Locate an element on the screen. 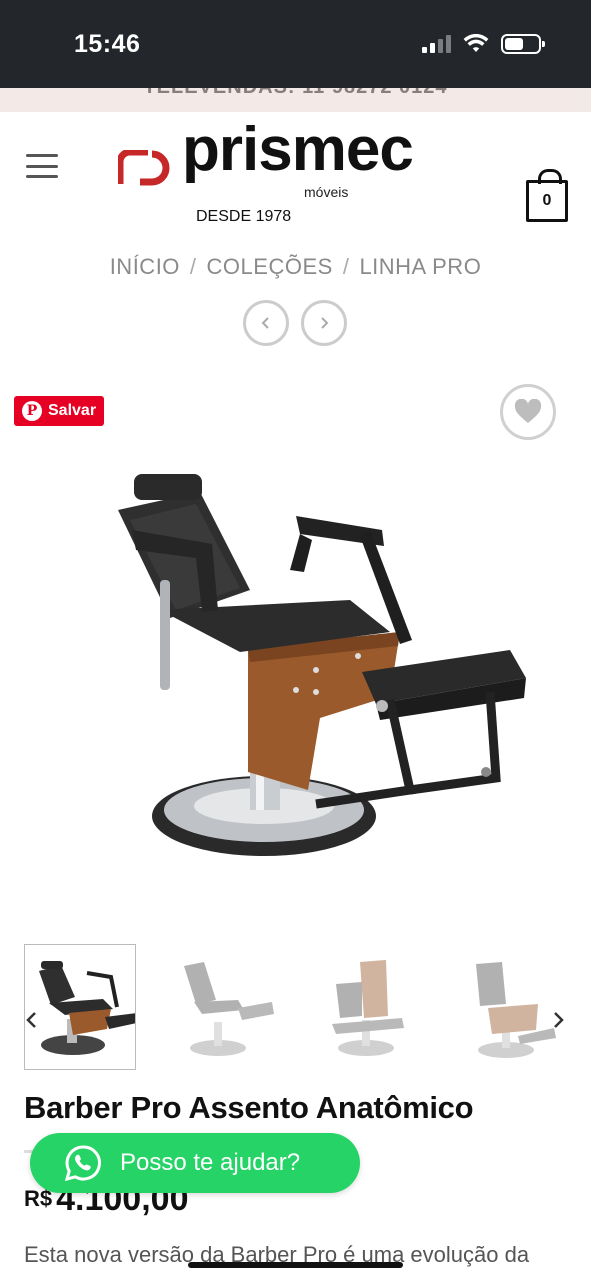 The height and width of the screenshot is (1280, 591). status-bar: 15:46 is located at coordinates (295, 44).